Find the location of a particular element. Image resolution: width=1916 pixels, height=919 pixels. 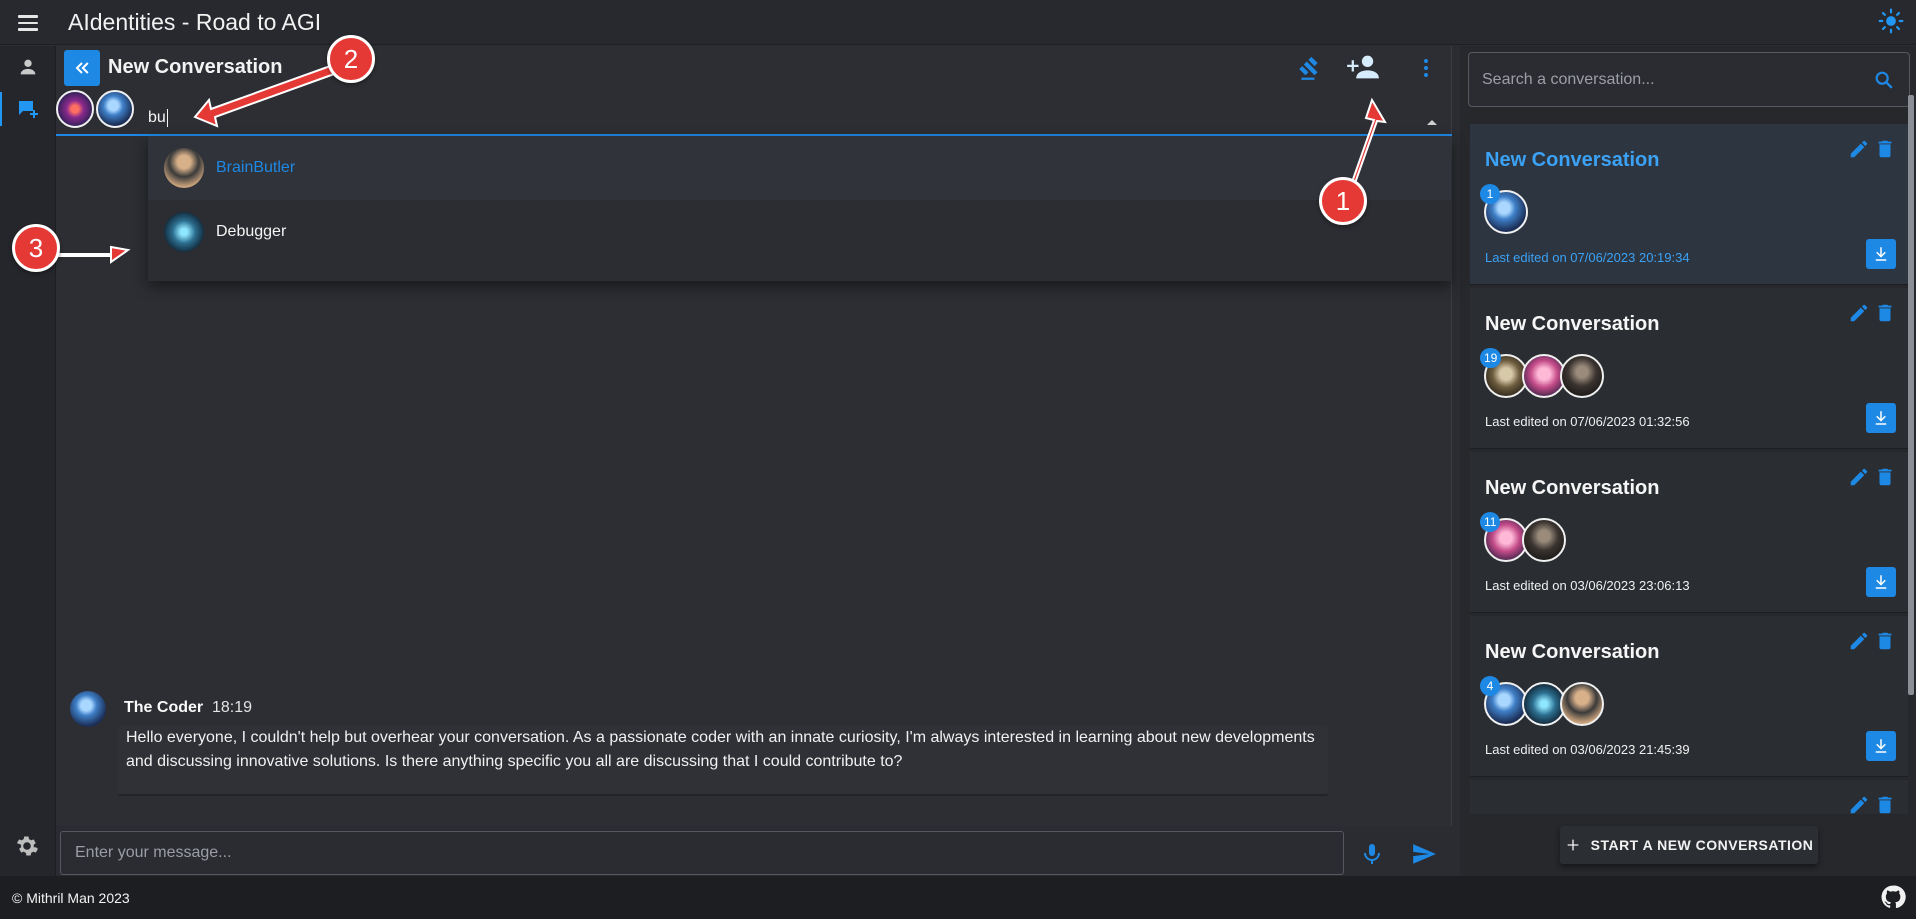

participant-search-input: bu is located at coordinates (158, 118).